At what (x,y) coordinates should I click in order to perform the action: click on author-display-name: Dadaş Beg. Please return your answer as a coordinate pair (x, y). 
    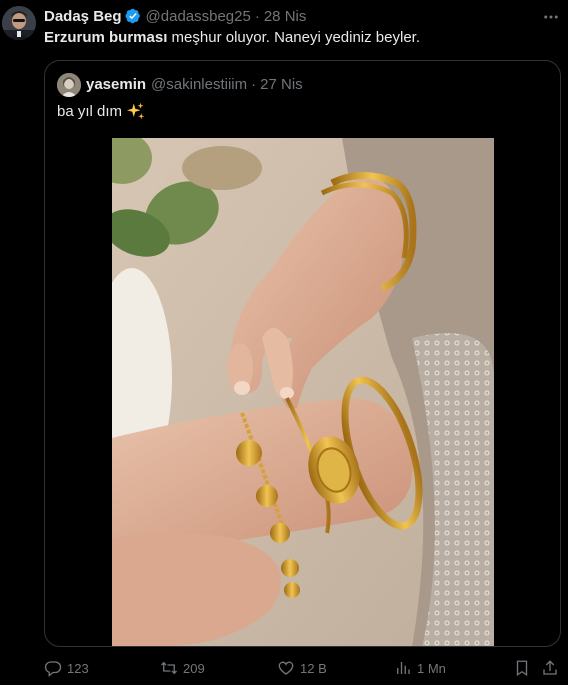
    Looking at the image, I should click on (83, 16).